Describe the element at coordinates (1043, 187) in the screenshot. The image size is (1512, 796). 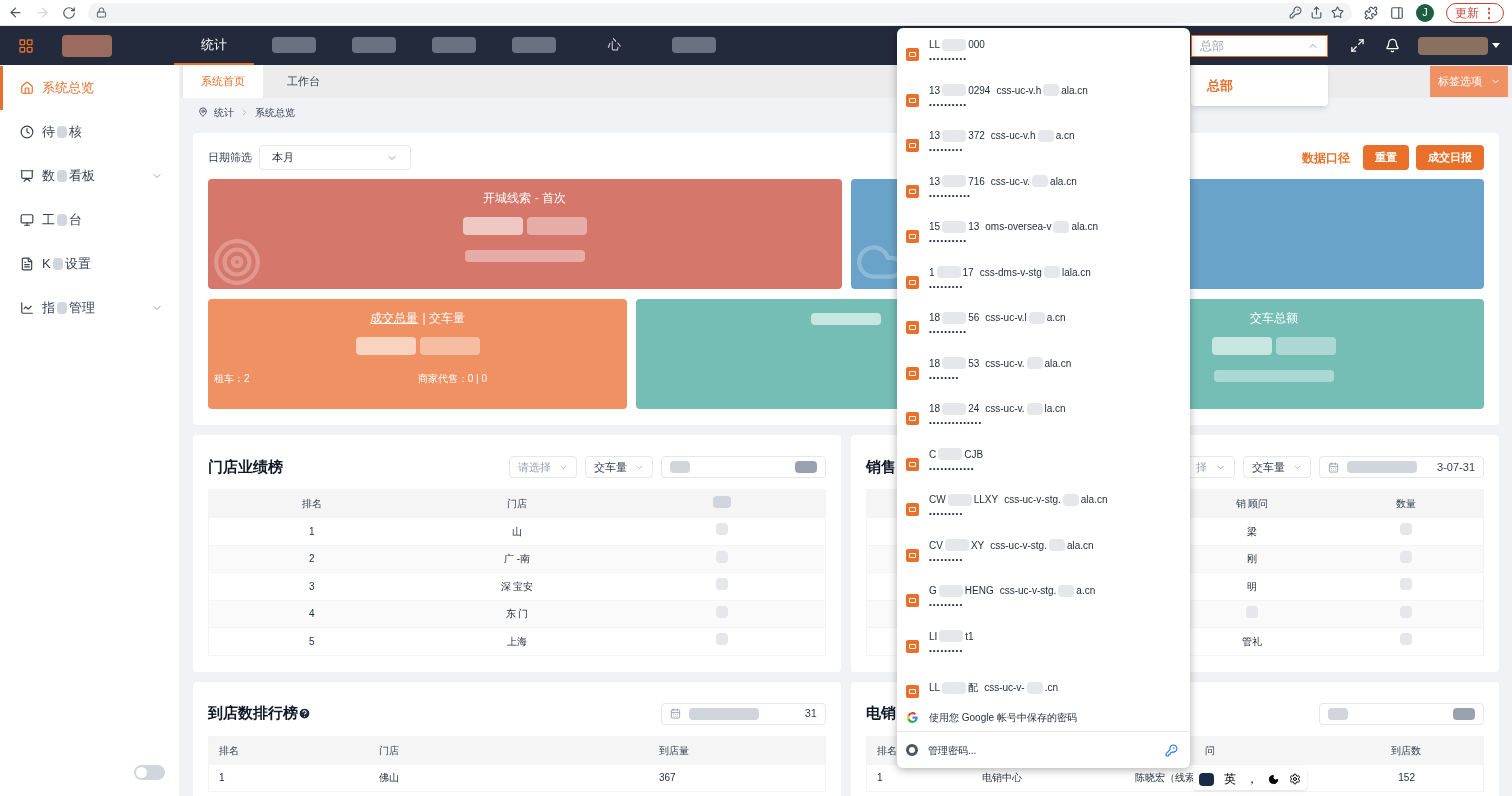
I see `saved-password-item: 13 716 css-uc-v. ala.cn •••••••••••` at that location.